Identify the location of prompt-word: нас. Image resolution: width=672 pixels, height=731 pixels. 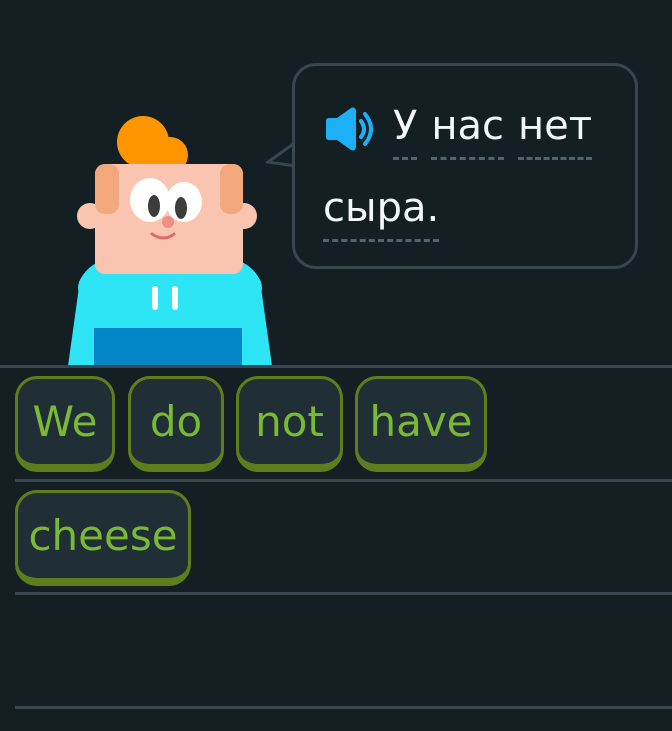
(467, 131).